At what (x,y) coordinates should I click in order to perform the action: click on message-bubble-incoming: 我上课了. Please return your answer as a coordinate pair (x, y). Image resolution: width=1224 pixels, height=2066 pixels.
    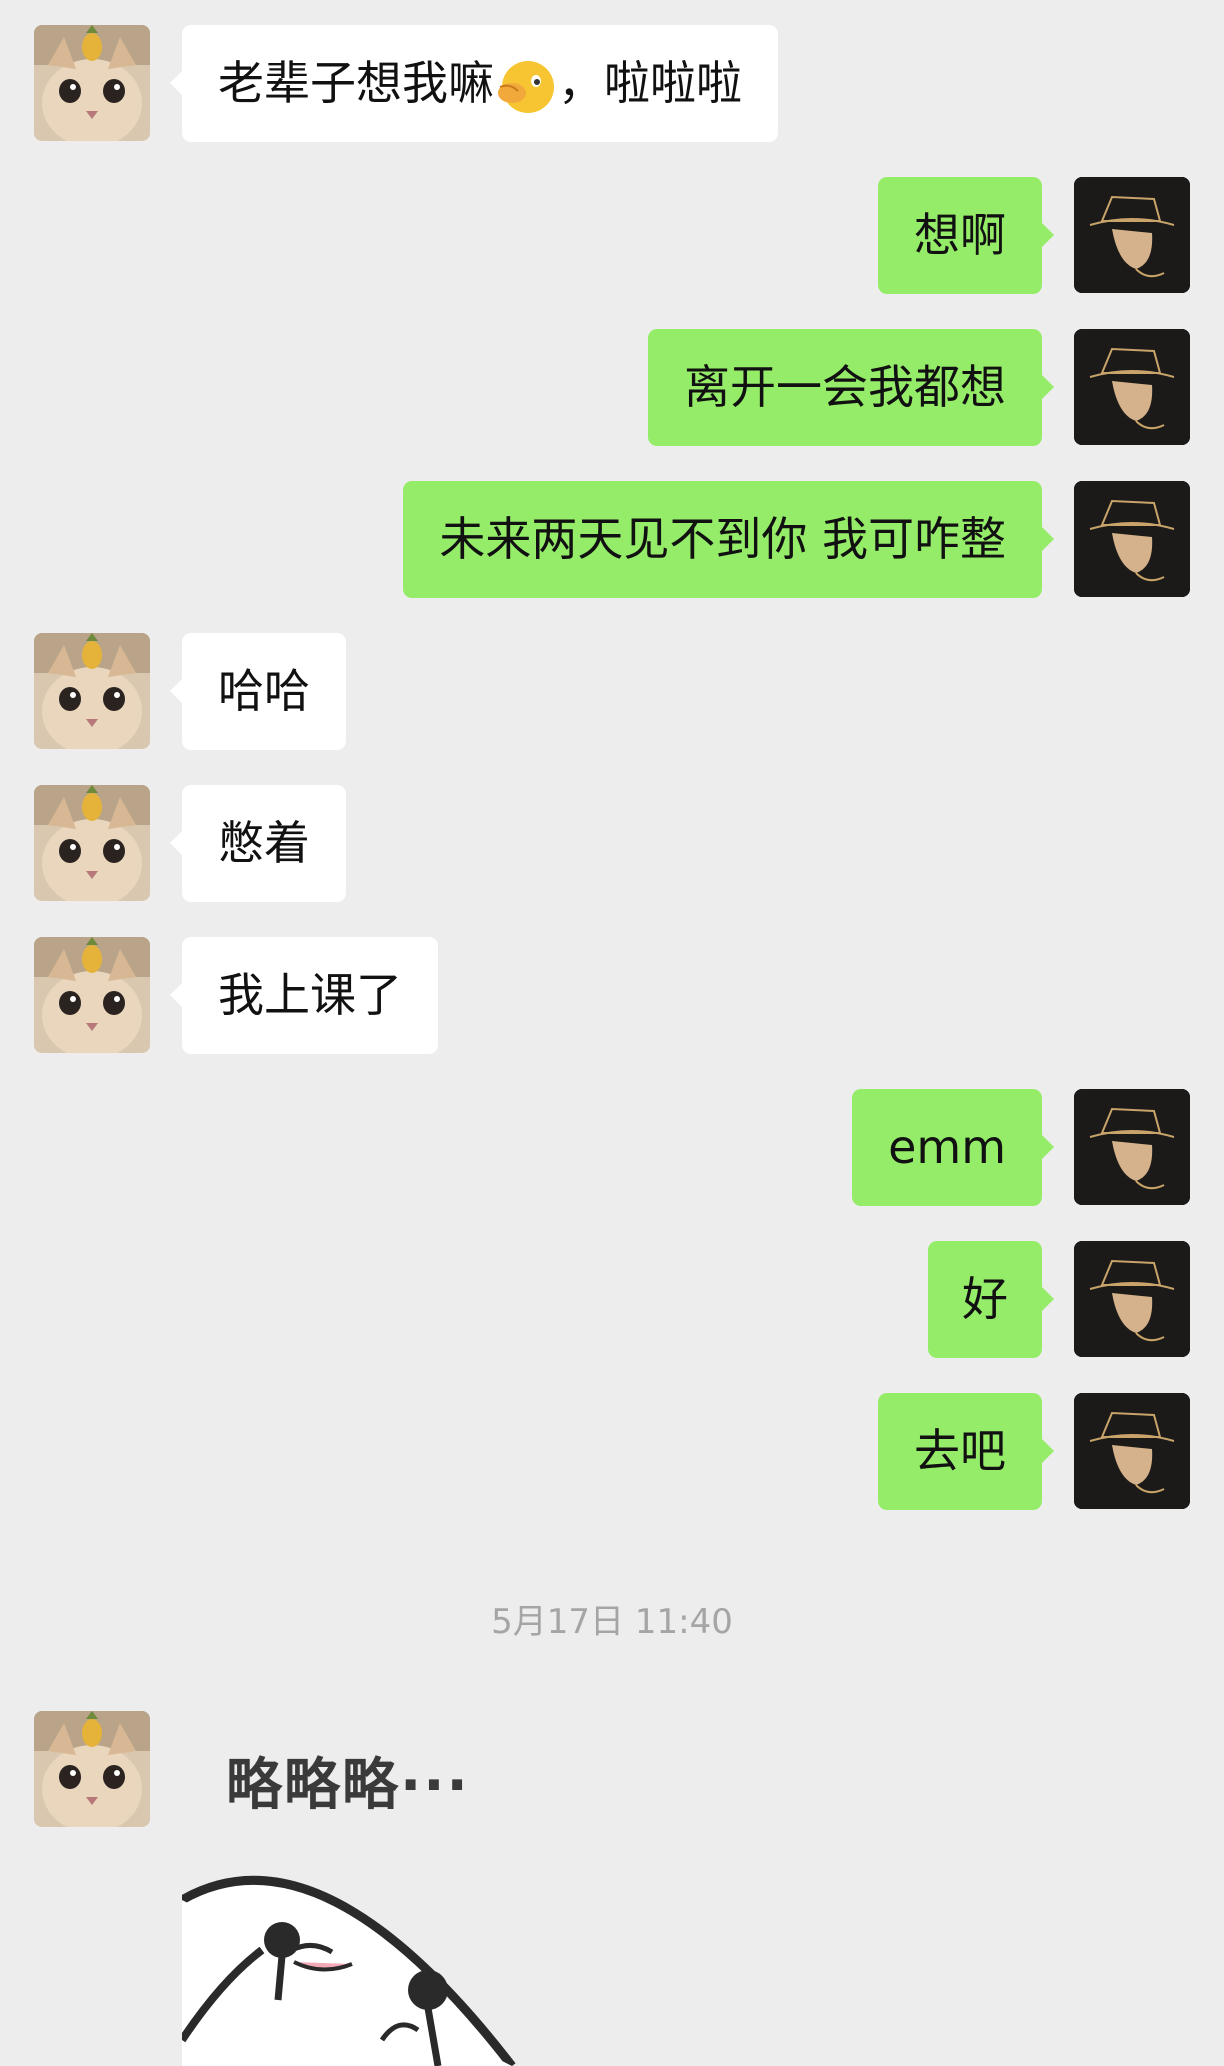
    Looking at the image, I should click on (304, 995).